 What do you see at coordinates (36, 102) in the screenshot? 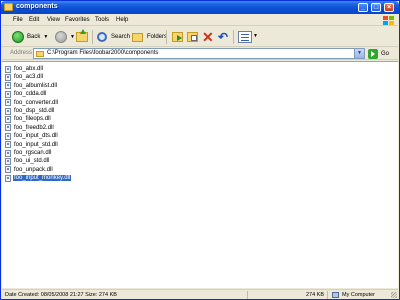
I see `file-name: foo_converter.dll` at bounding box center [36, 102].